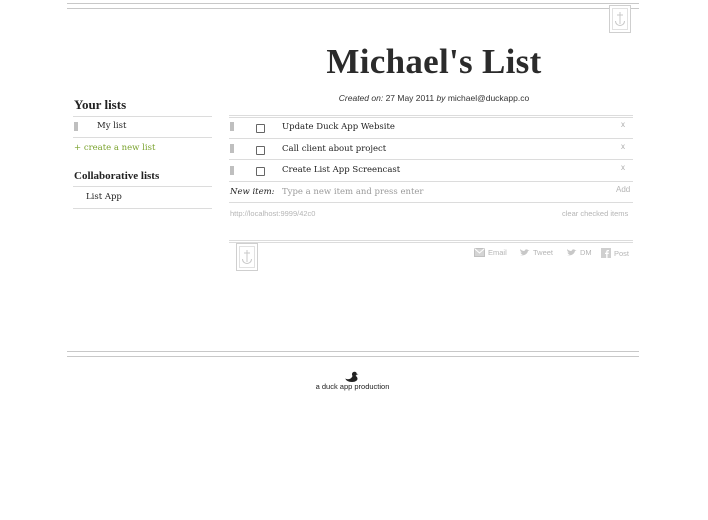  Describe the element at coordinates (579, 252) in the screenshot. I see `share-dm-button: DM` at that location.